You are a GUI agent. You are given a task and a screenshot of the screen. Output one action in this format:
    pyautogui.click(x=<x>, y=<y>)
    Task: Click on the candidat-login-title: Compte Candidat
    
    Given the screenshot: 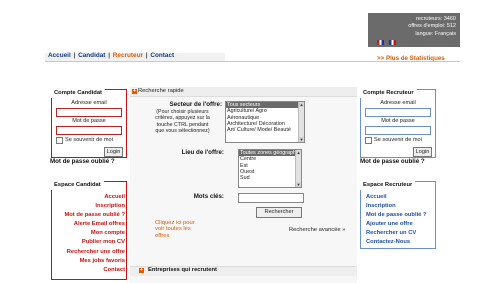 What is the action you would take?
    pyautogui.click(x=78, y=93)
    